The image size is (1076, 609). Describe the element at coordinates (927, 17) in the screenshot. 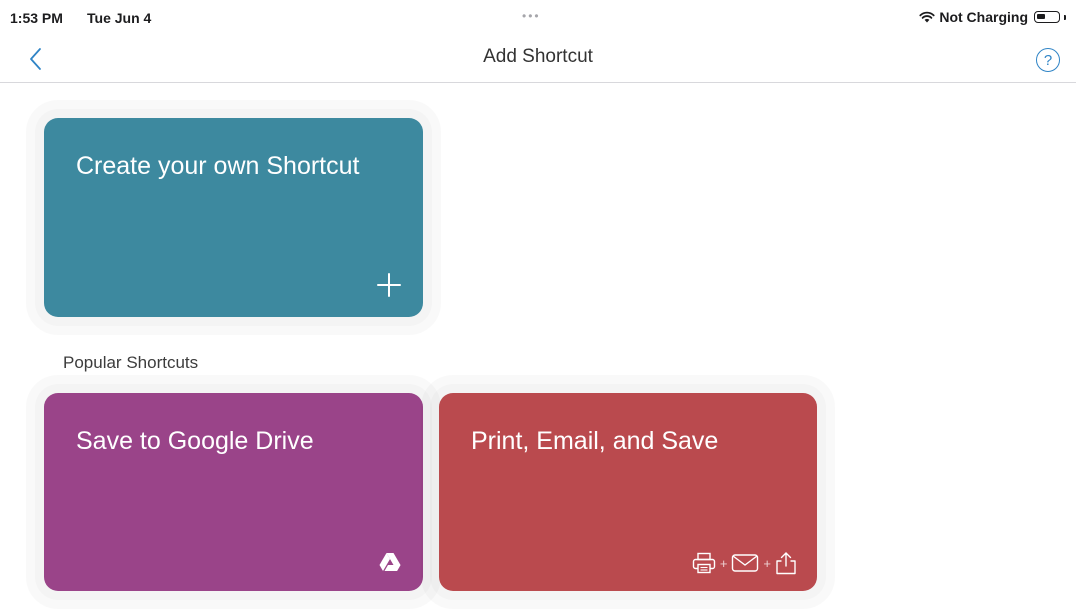

I see `wifi-icon` at that location.